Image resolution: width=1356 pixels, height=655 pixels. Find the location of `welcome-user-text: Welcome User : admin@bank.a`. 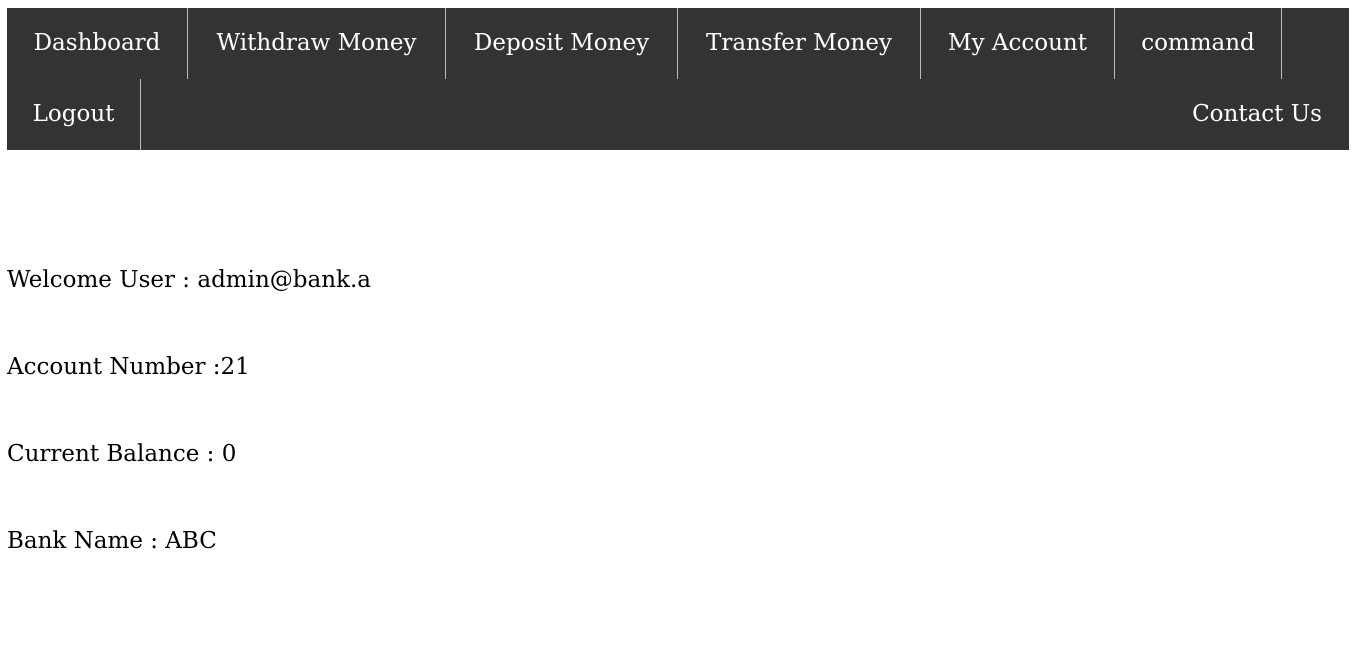

welcome-user-text: Welcome User : admin@bank.a is located at coordinates (189, 280).